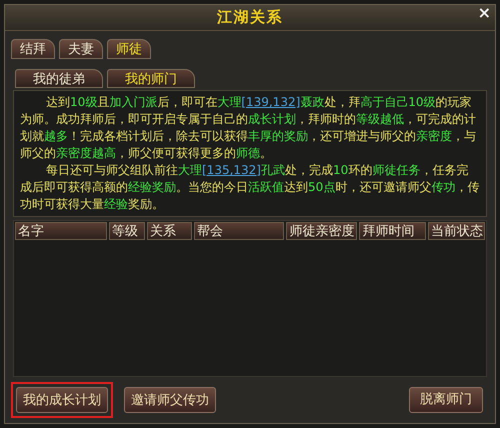 The image size is (500, 428). What do you see at coordinates (392, 231) in the screenshot?
I see `column-header: 拜师时间` at bounding box center [392, 231].